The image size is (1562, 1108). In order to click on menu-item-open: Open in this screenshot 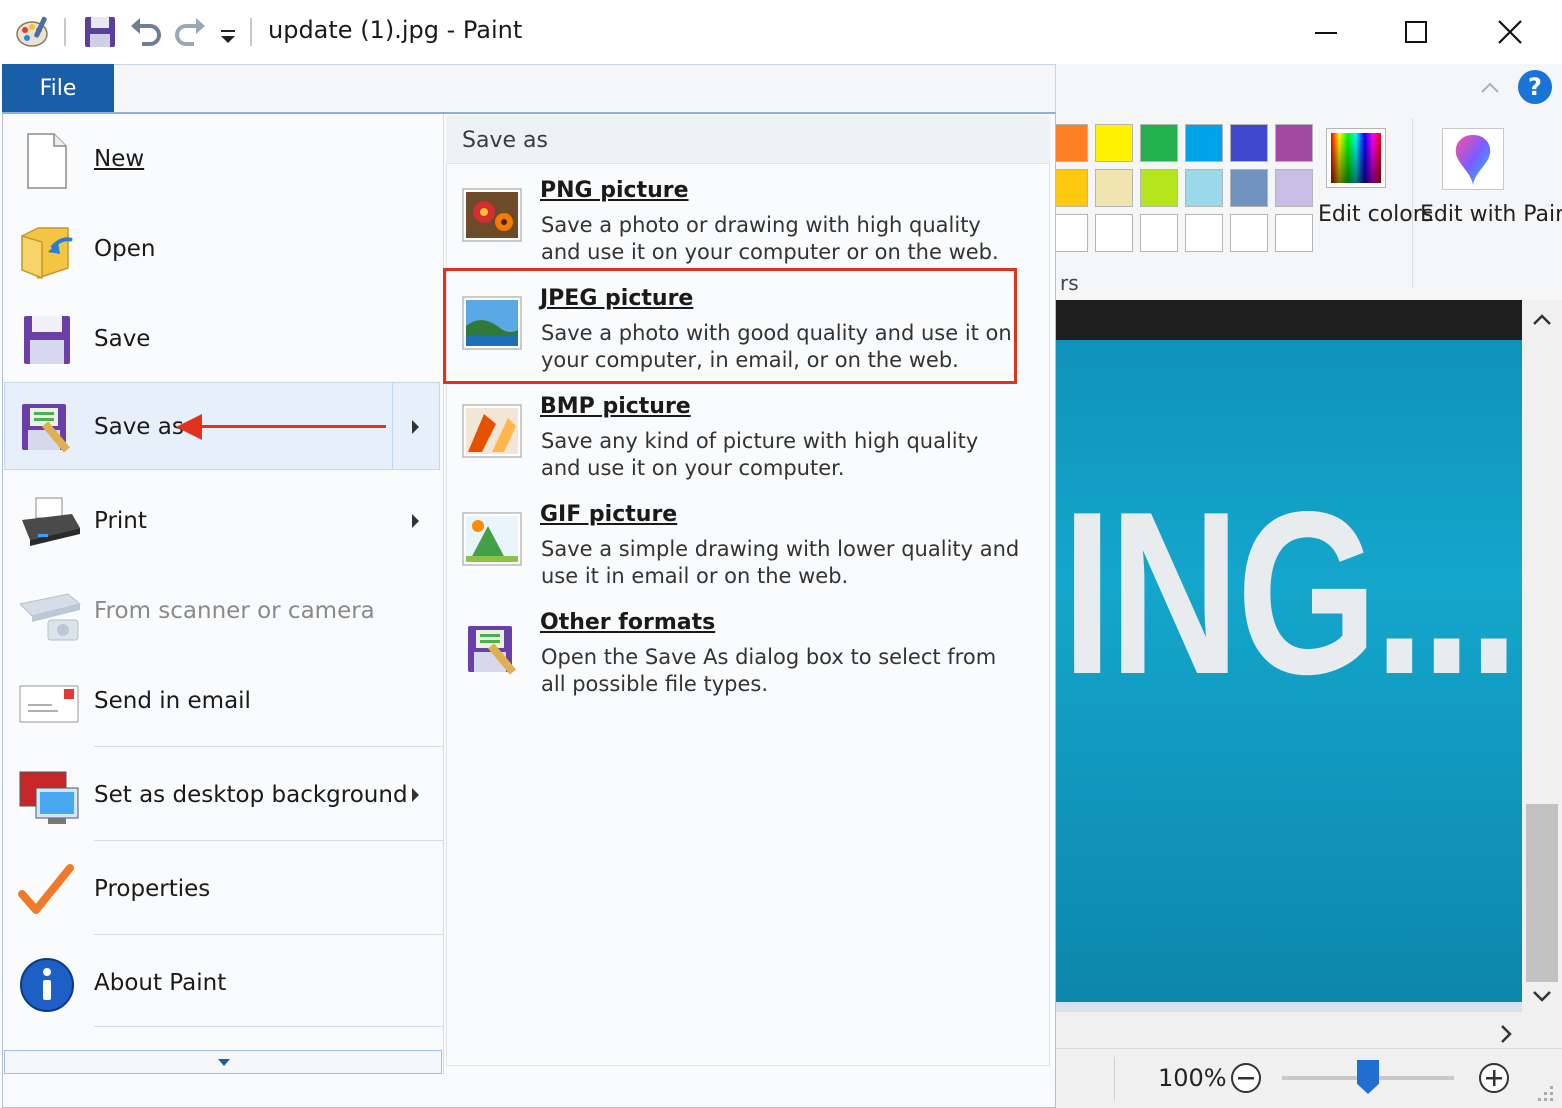, I will do `click(223, 248)`.